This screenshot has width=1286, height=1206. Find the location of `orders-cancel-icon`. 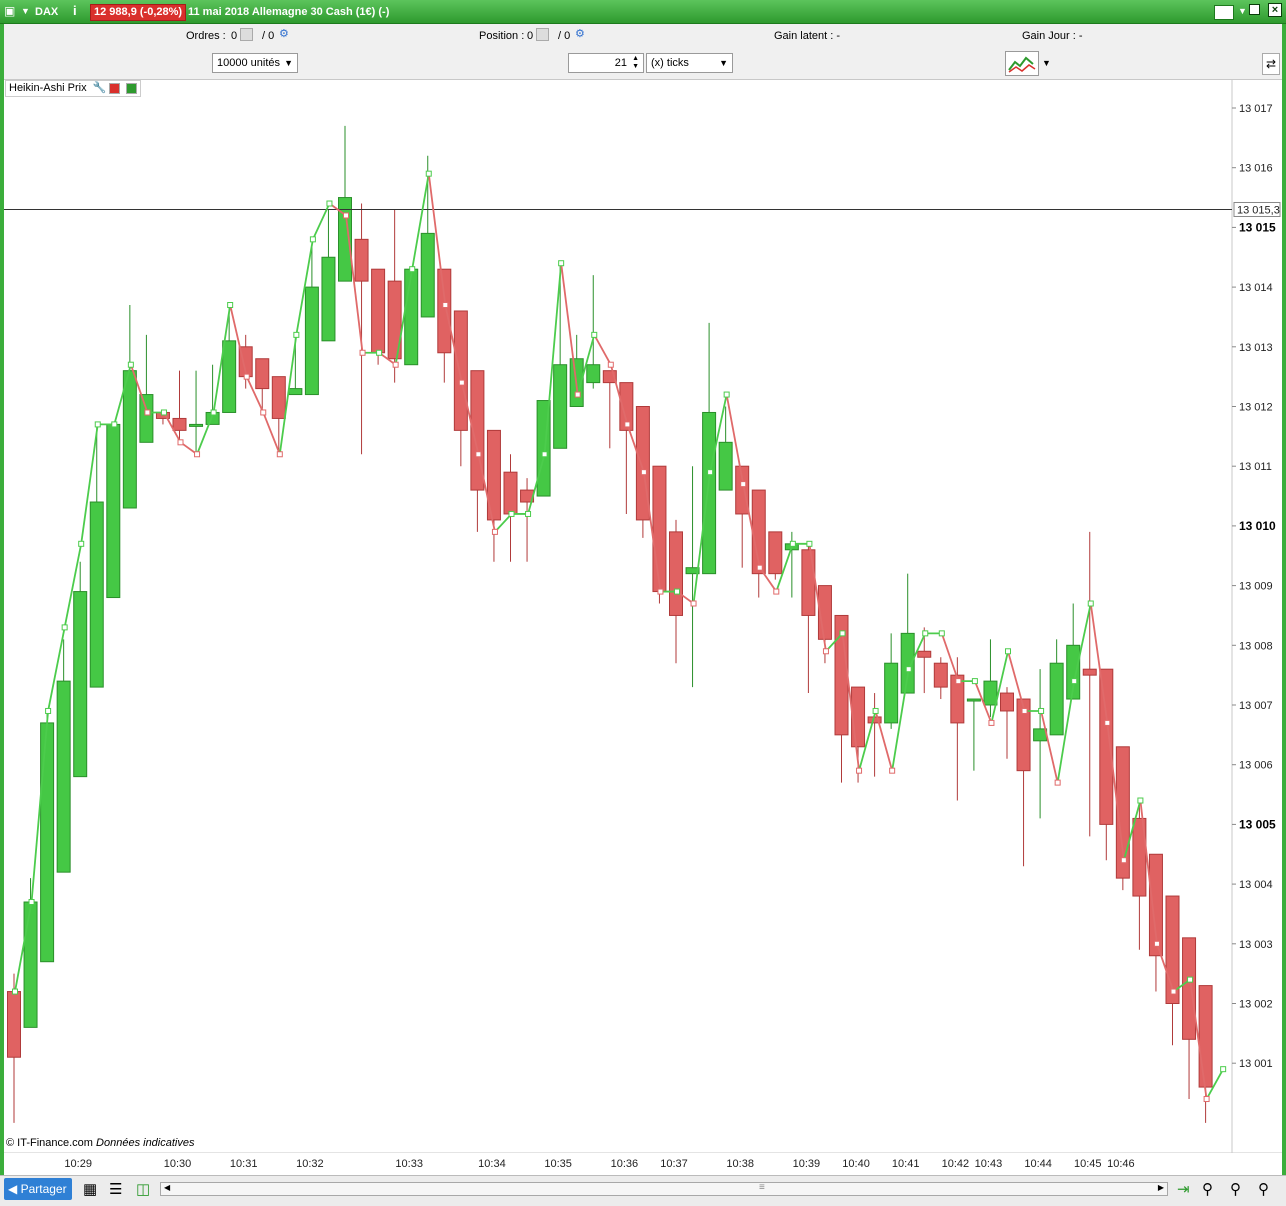

orders-cancel-icon is located at coordinates (246, 34).